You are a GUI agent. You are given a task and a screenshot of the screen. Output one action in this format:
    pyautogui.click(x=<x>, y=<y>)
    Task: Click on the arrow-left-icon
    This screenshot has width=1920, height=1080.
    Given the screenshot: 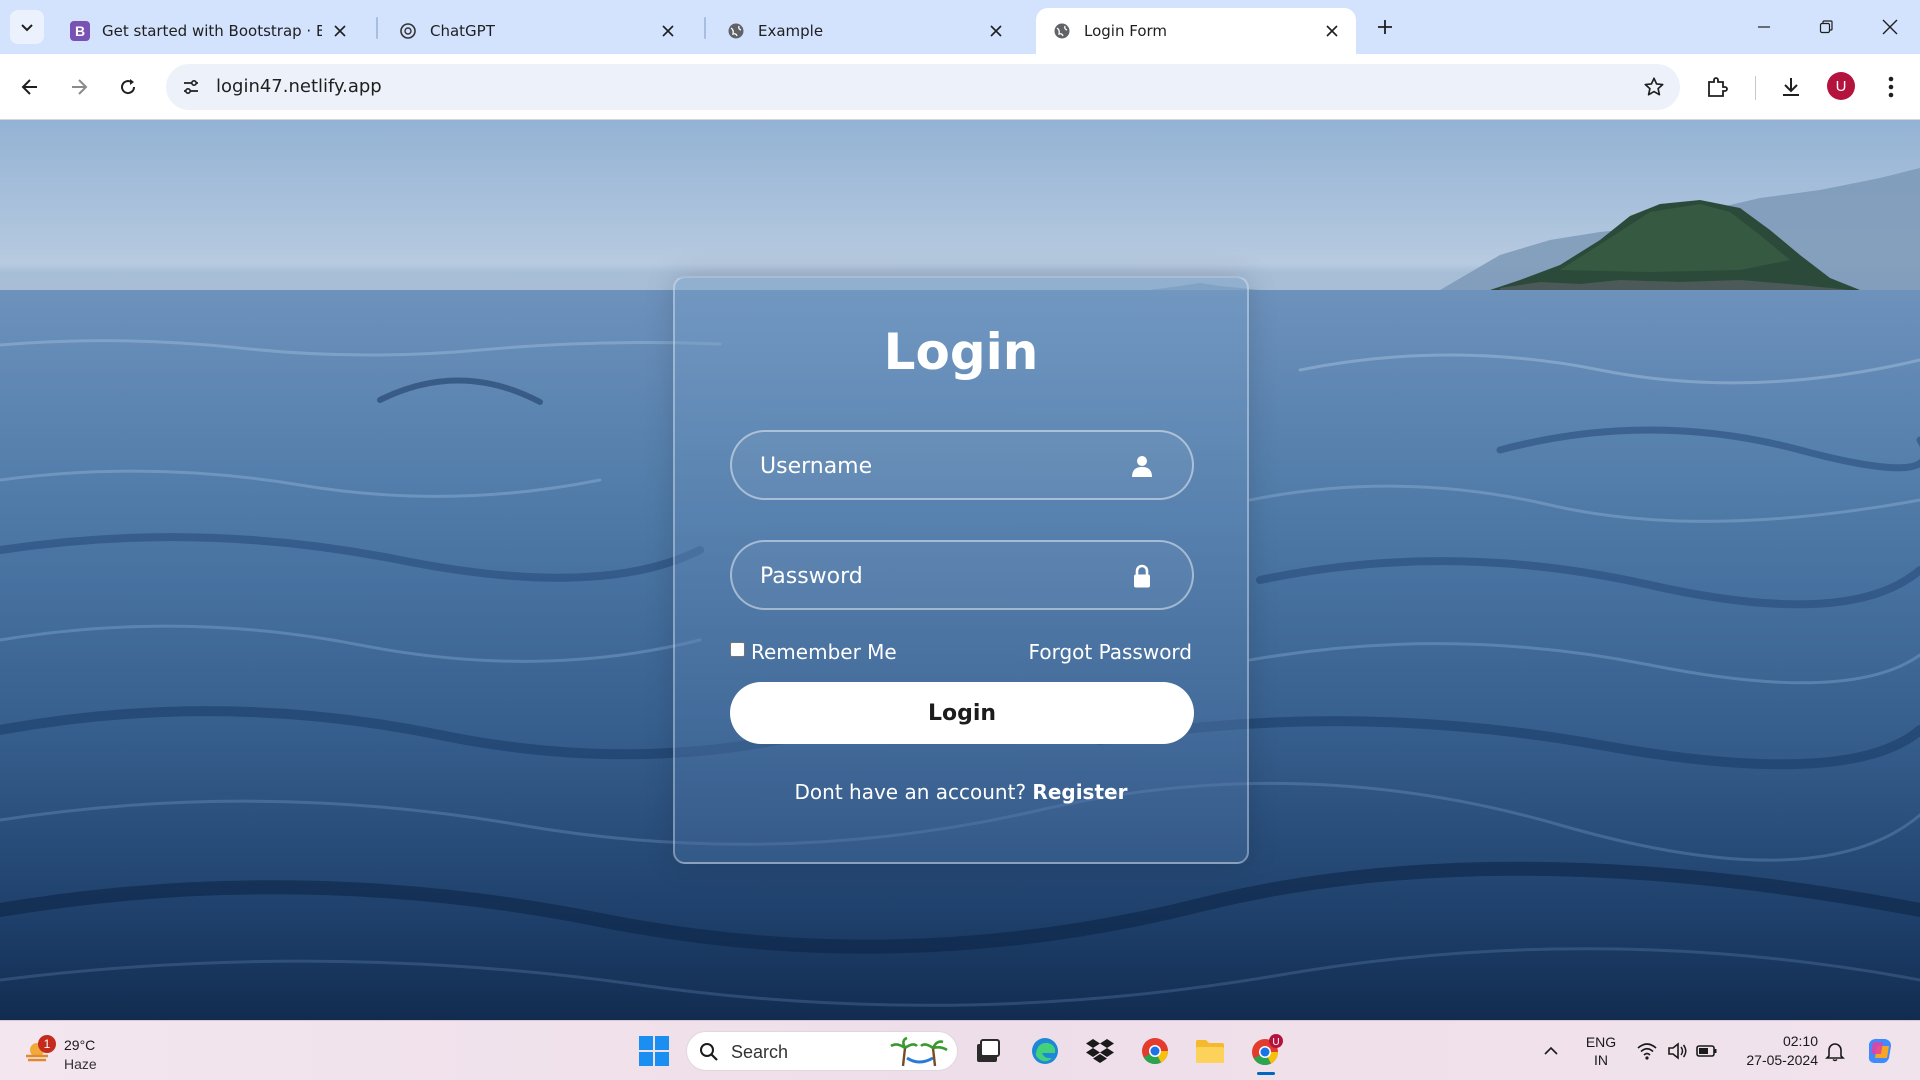 What is the action you would take?
    pyautogui.click(x=29, y=87)
    